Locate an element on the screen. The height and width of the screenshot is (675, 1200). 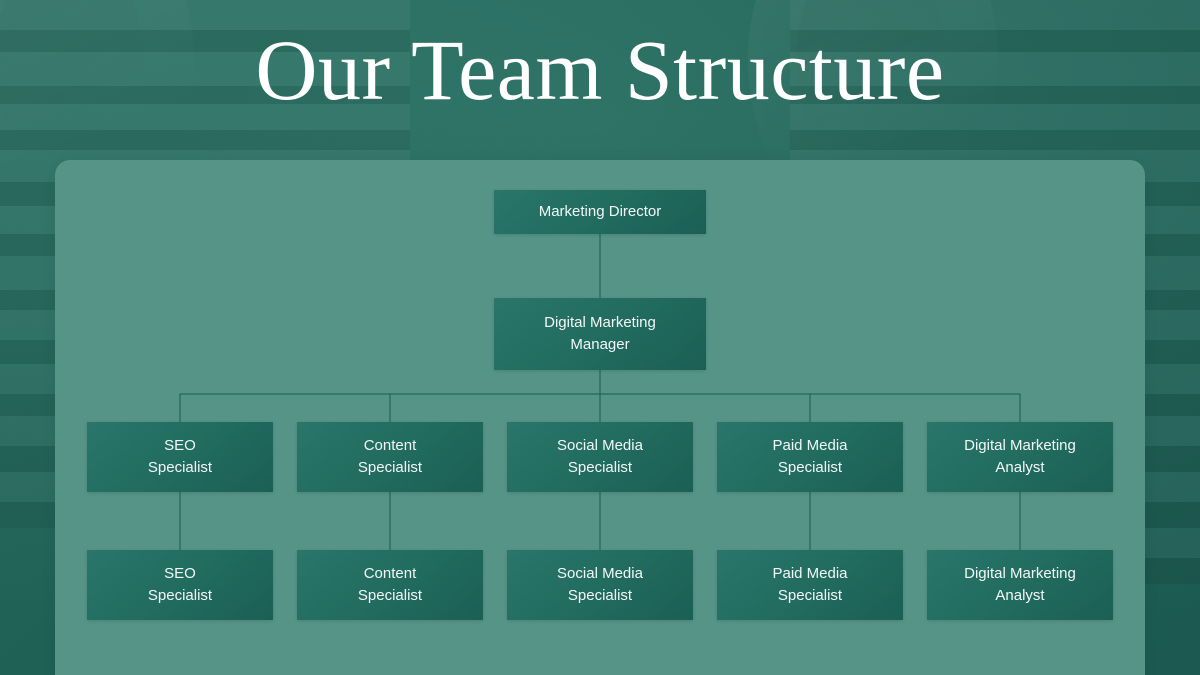
org-node-label: Marketing Director is located at coordinates (600, 211).